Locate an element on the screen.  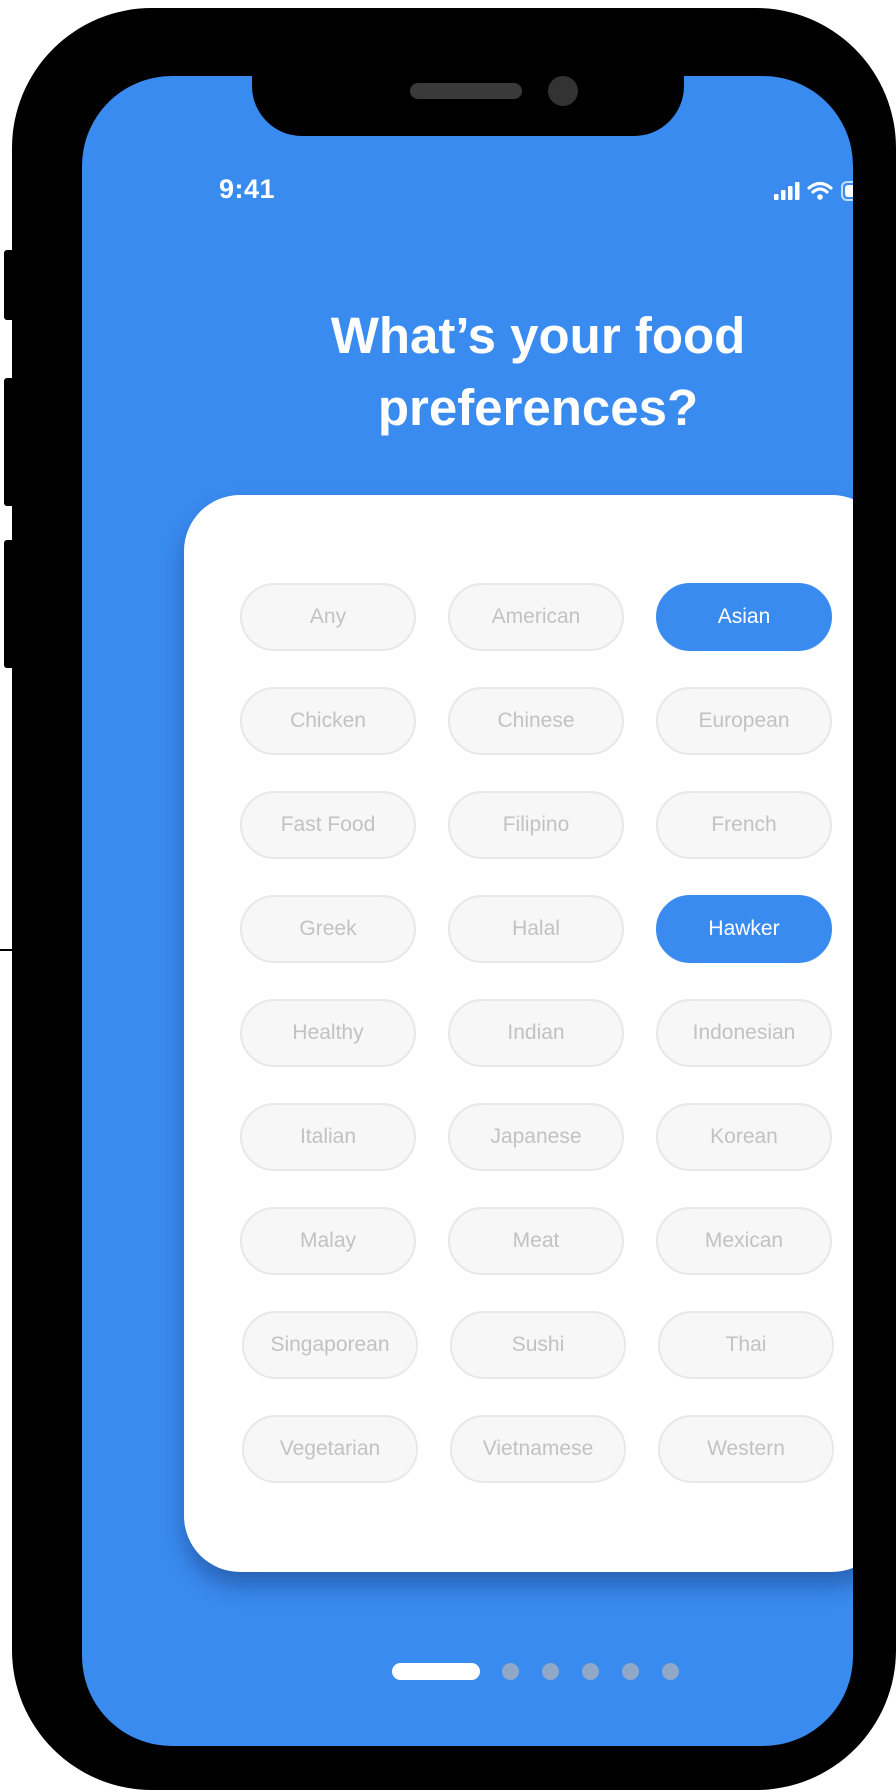
chip-healthy: Healthy is located at coordinates (328, 1033).